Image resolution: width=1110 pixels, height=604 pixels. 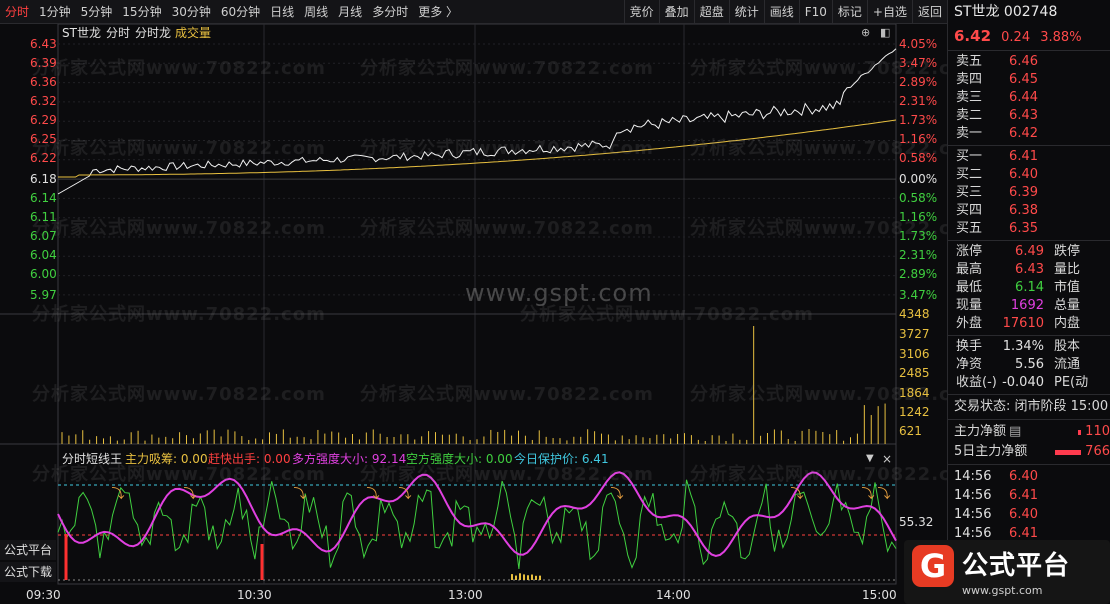 What do you see at coordinates (1029, 134) in the screenshot?
I see `ask-row: 卖一 6.42` at bounding box center [1029, 134].